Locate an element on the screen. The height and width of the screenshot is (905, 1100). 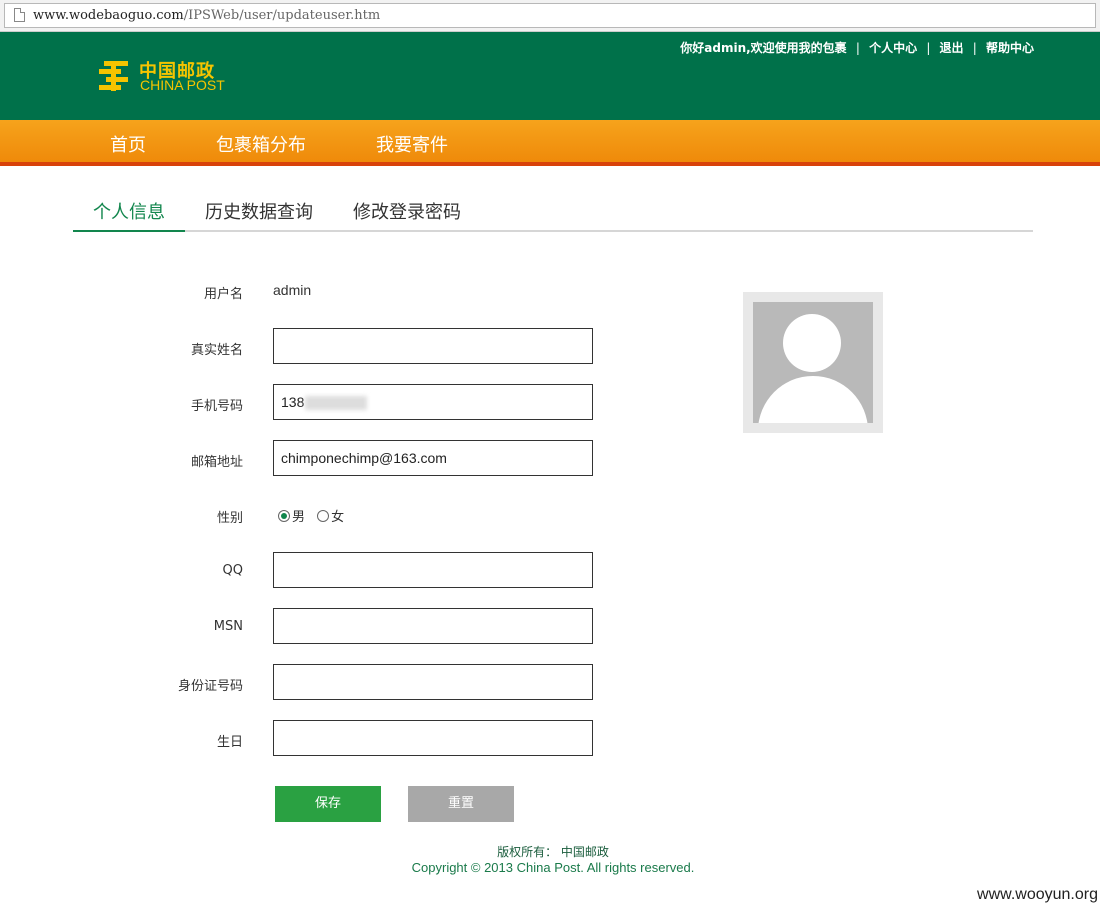
tab-personal-info: 个人信息 is located at coordinates (129, 211).